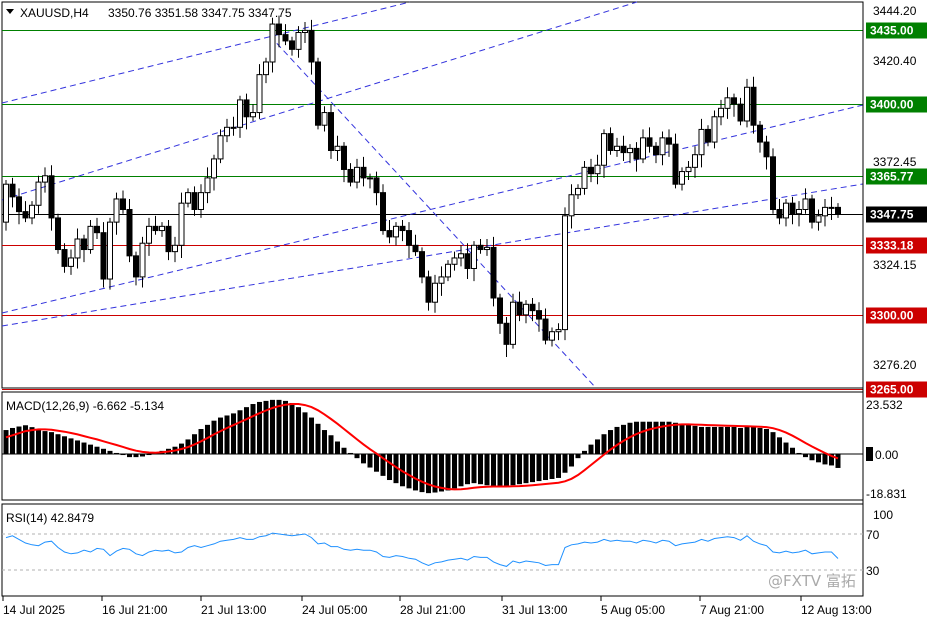  What do you see at coordinates (892, 177) in the screenshot?
I see `level-tag-text: 3365.77` at bounding box center [892, 177].